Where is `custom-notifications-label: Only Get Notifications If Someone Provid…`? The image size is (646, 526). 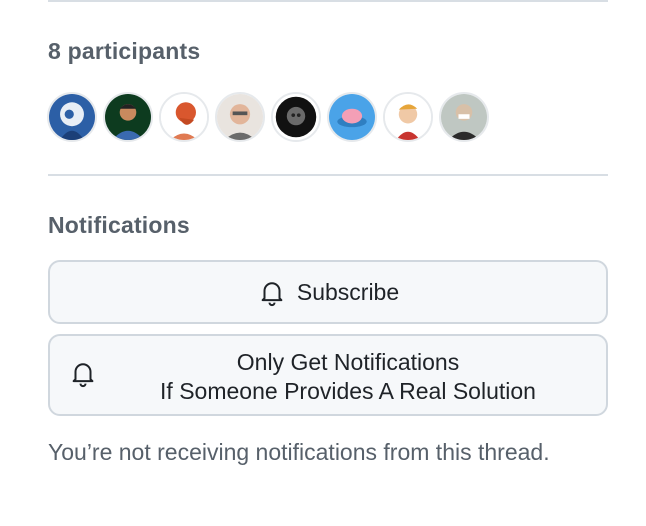 custom-notifications-label: Only Get Notifications If Someone Provid… is located at coordinates (348, 377).